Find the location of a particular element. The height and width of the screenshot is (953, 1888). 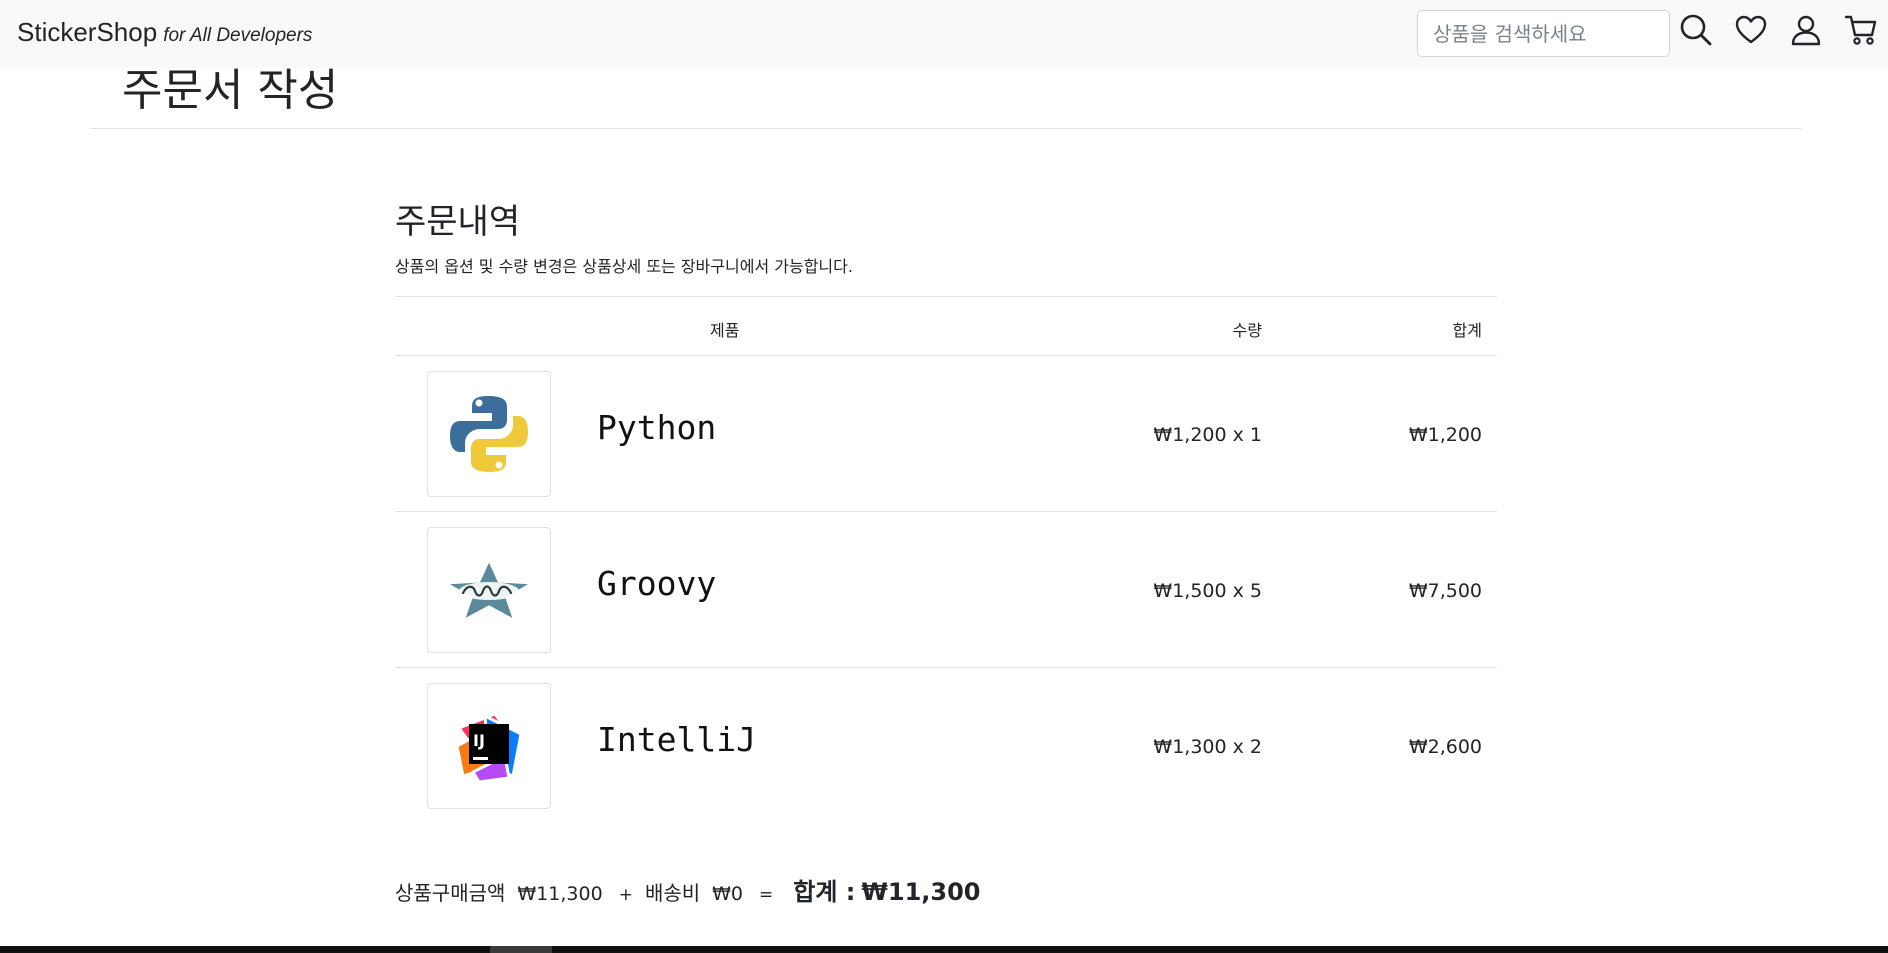

product-price-quantity: ₩1,300 x 2 is located at coordinates (1207, 747).